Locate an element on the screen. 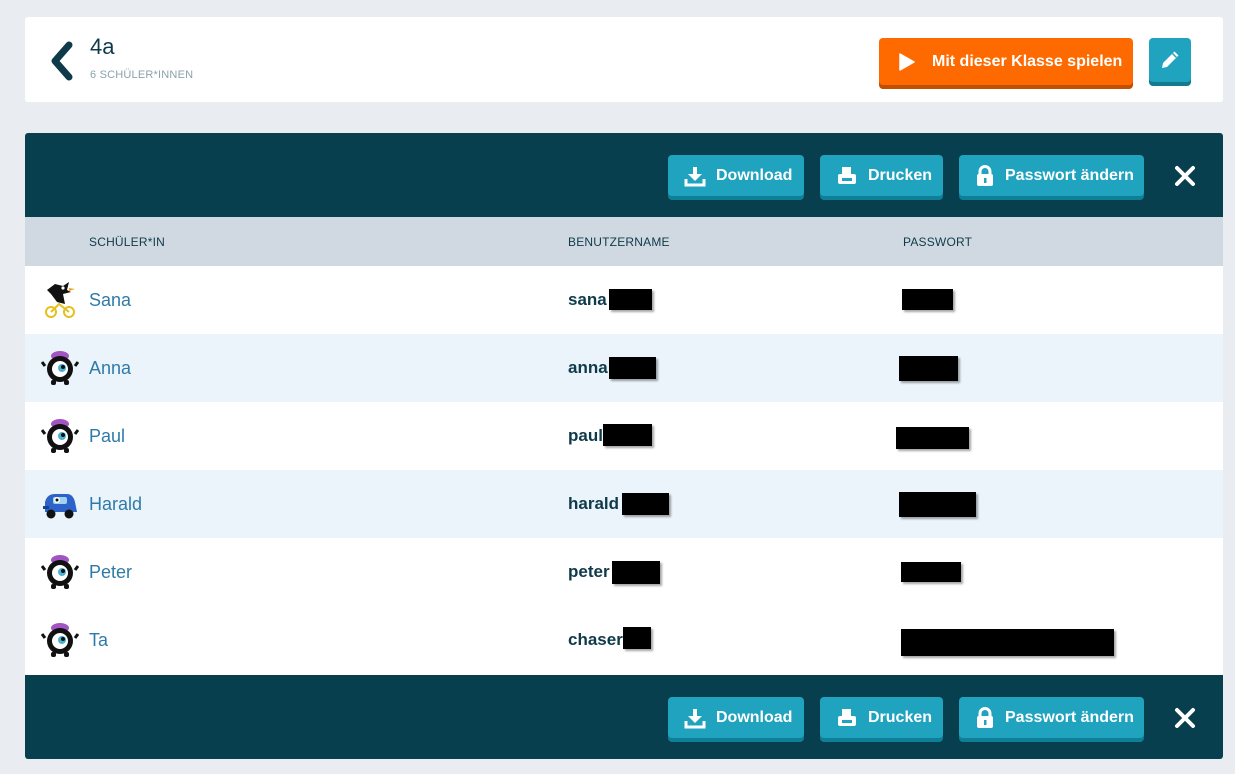 The height and width of the screenshot is (774, 1235). play-with-class-button: Mit dieser Klasse spielen is located at coordinates (1006, 61).